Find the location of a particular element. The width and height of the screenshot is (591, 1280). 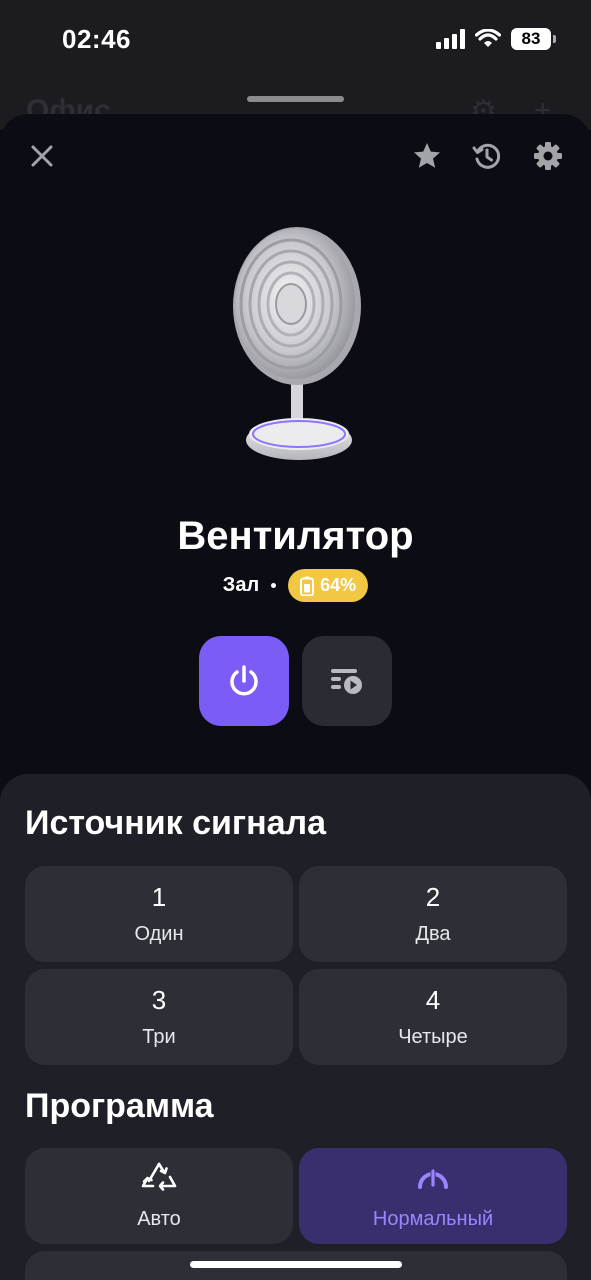

favorite-button is located at coordinates (427, 156).